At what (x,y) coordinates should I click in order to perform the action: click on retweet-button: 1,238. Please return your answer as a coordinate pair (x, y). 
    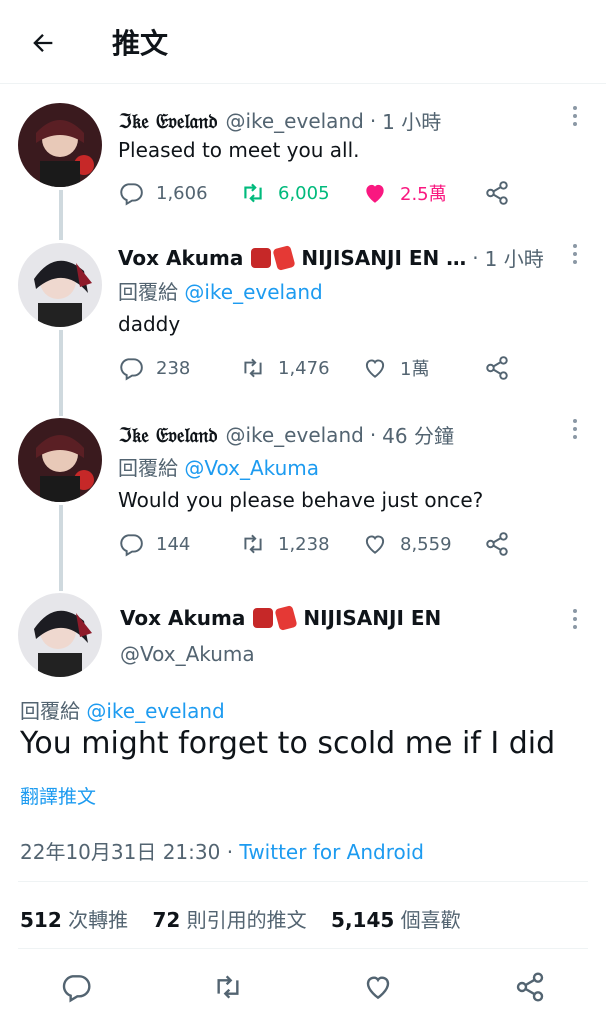
    Looking at the image, I should click on (285, 544).